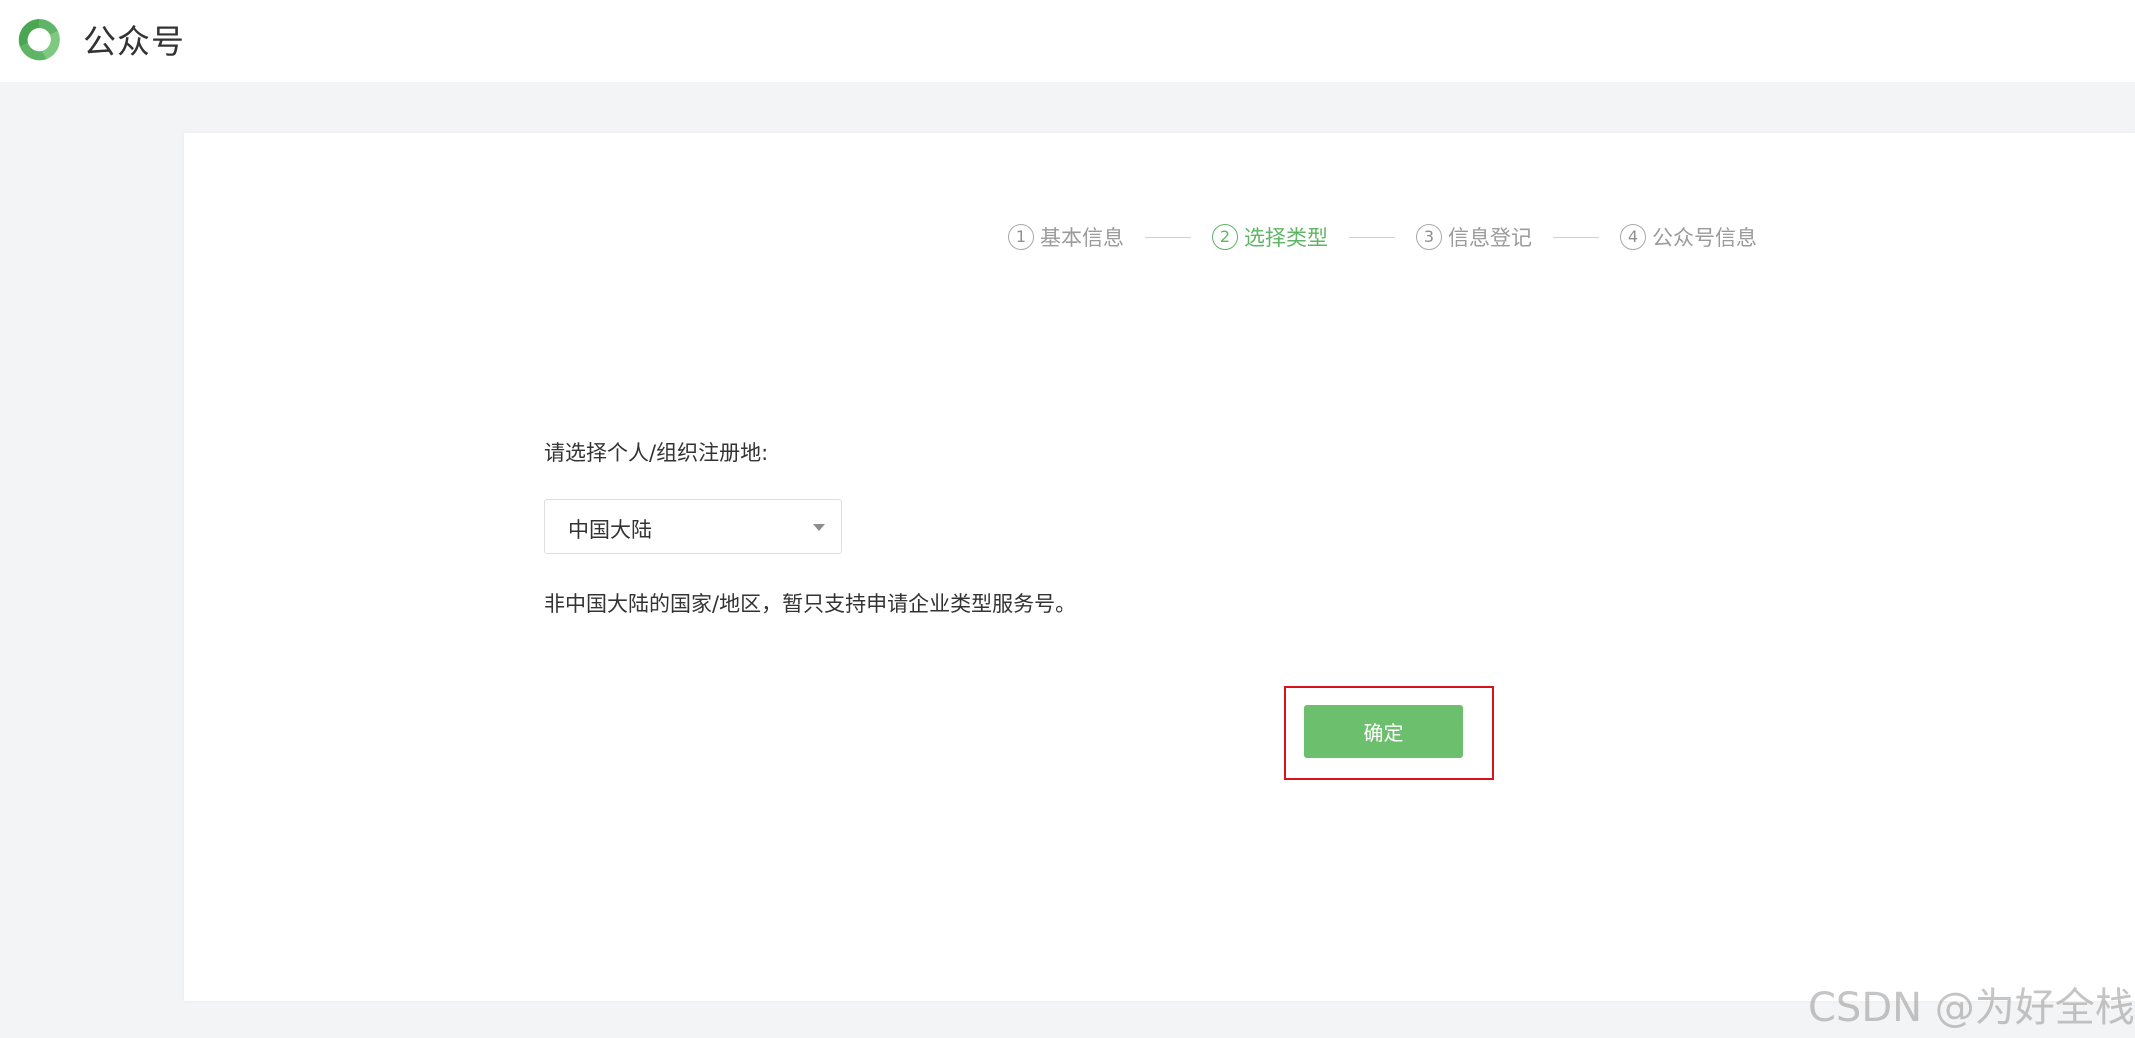 The image size is (2135, 1038). I want to click on step-basic-info: 1 基本信息, so click(1066, 237).